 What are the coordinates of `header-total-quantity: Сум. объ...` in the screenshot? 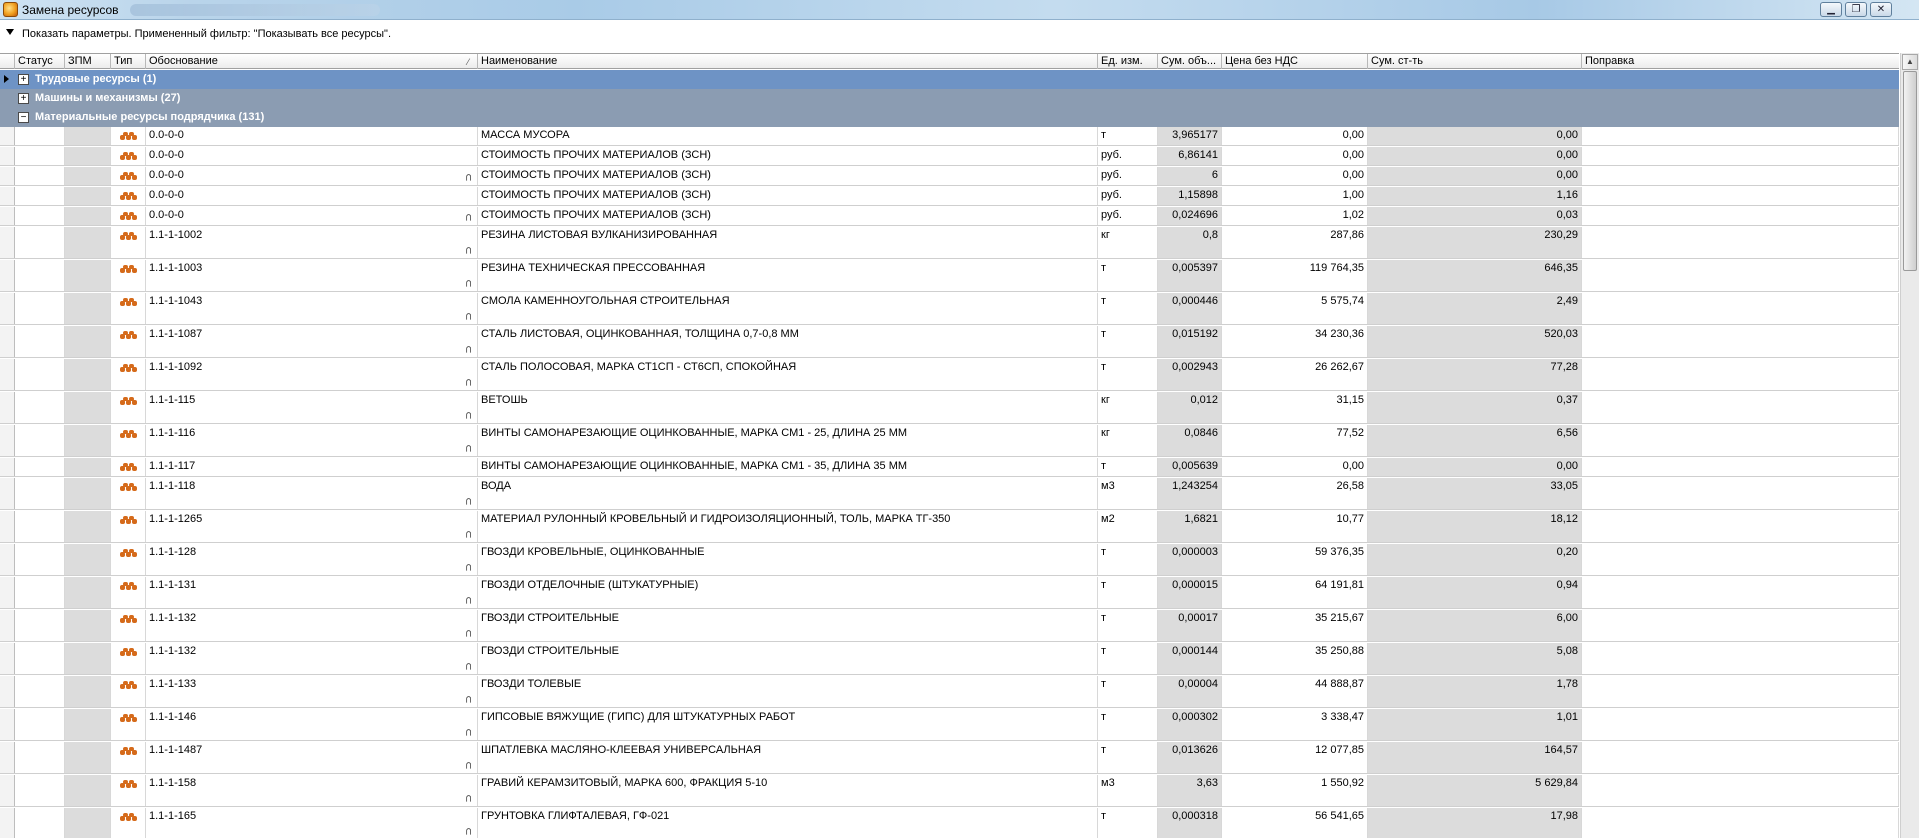 It's located at (1190, 61).